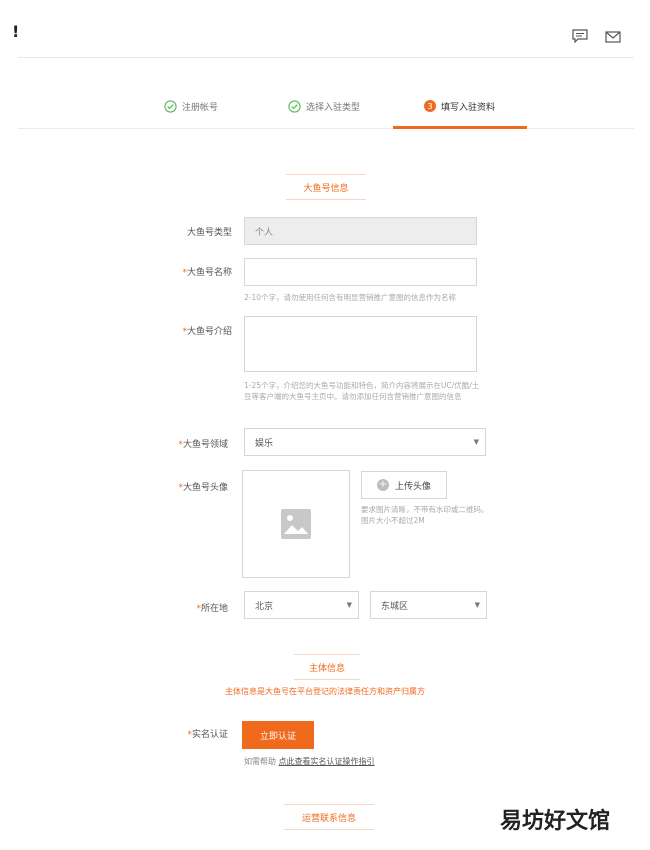 Image resolution: width=650 pixels, height=850 pixels. What do you see at coordinates (326, 128) in the screenshot?
I see `steps-divider` at bounding box center [326, 128].